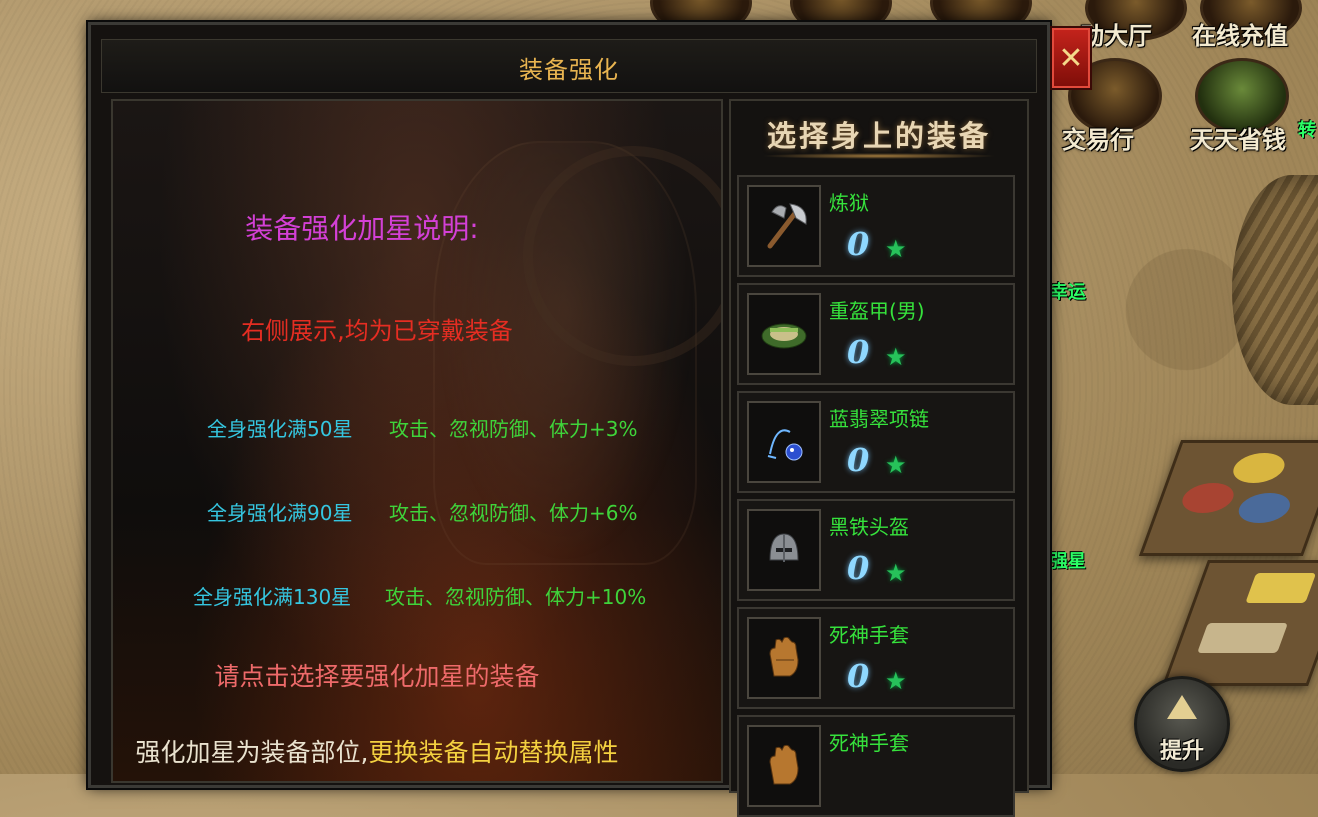 The height and width of the screenshot is (817, 1318). Describe the element at coordinates (876, 766) in the screenshot. I see `equipment-item: 死神手套` at that location.